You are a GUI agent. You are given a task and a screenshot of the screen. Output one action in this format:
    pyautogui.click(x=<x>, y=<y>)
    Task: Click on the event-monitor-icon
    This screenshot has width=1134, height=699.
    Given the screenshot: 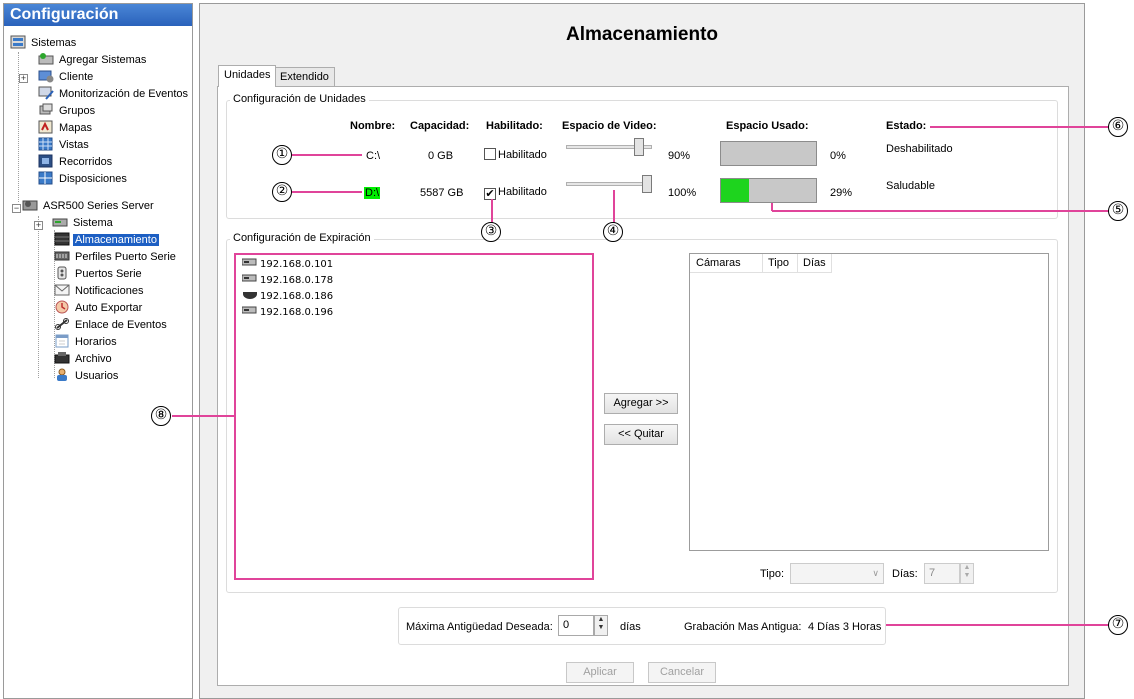 What is the action you would take?
    pyautogui.click(x=46, y=93)
    